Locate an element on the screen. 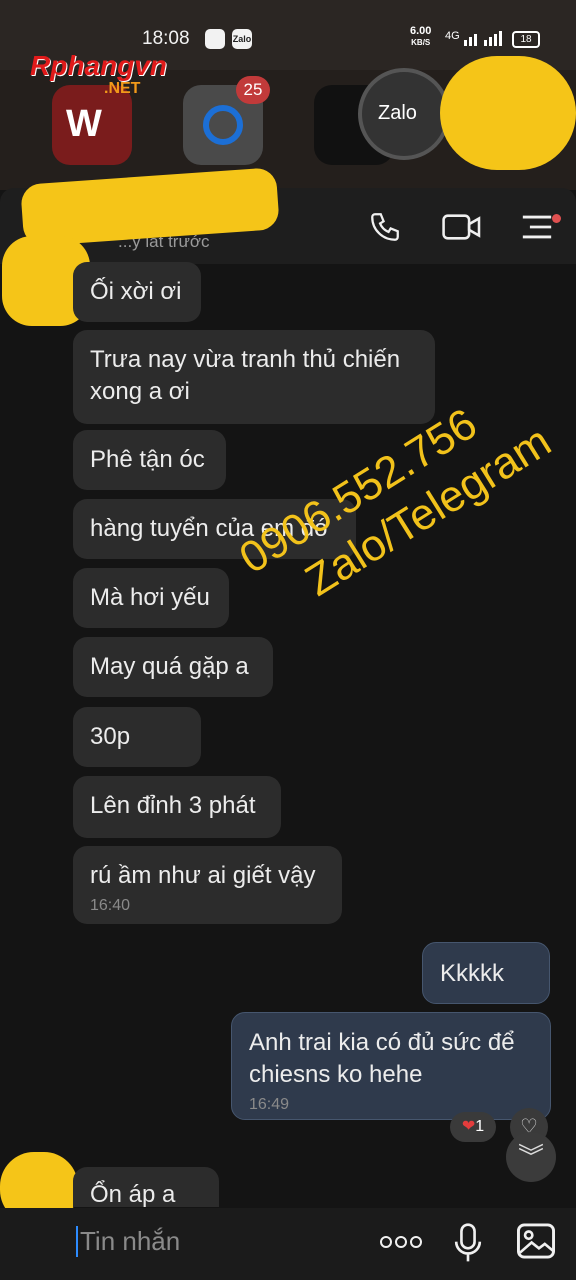 The height and width of the screenshot is (1280, 576). battery-icon: 18 is located at coordinates (526, 39).